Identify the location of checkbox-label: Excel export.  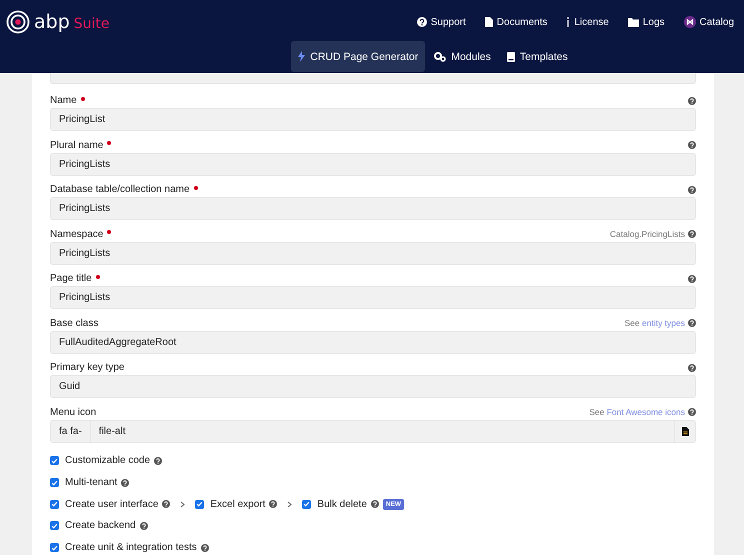
(238, 504).